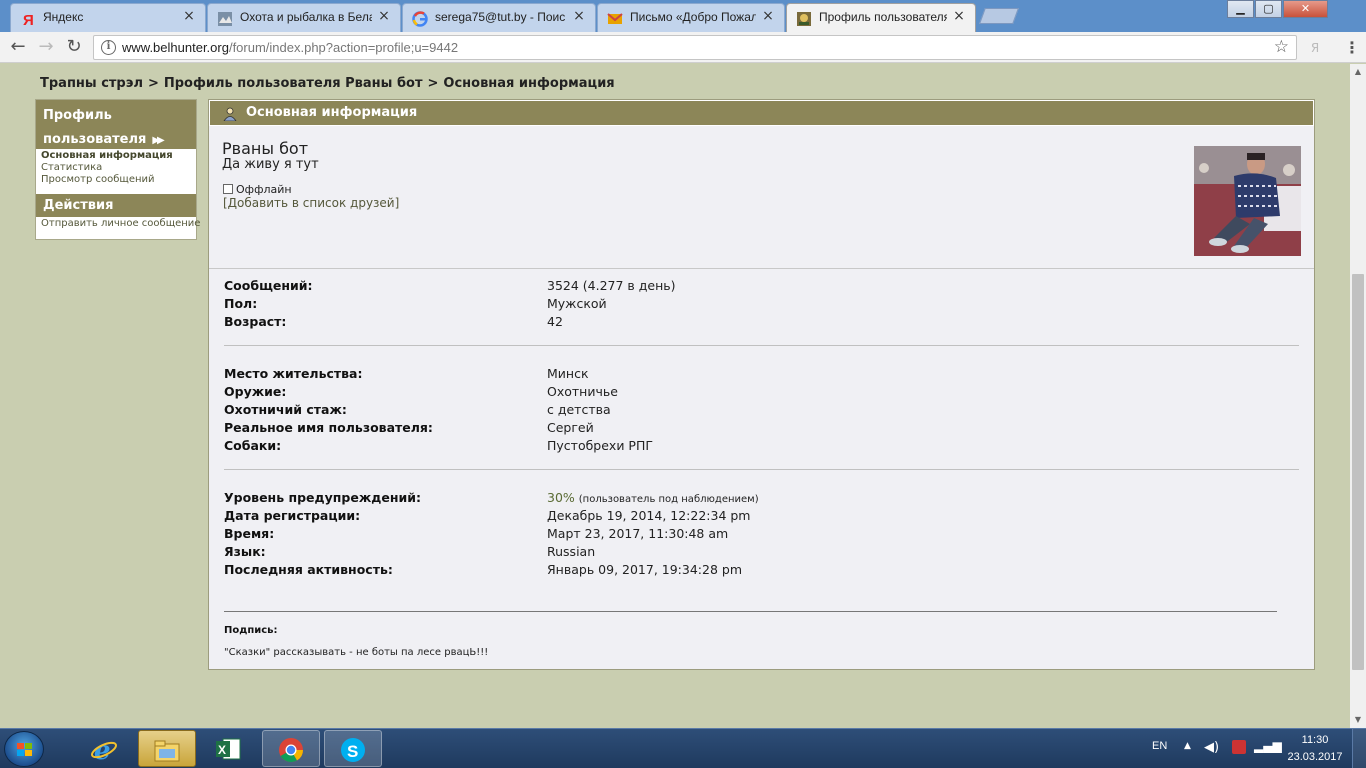 The image size is (1366, 768). I want to click on signal-icon: ▂▄▆, so click(1268, 746).